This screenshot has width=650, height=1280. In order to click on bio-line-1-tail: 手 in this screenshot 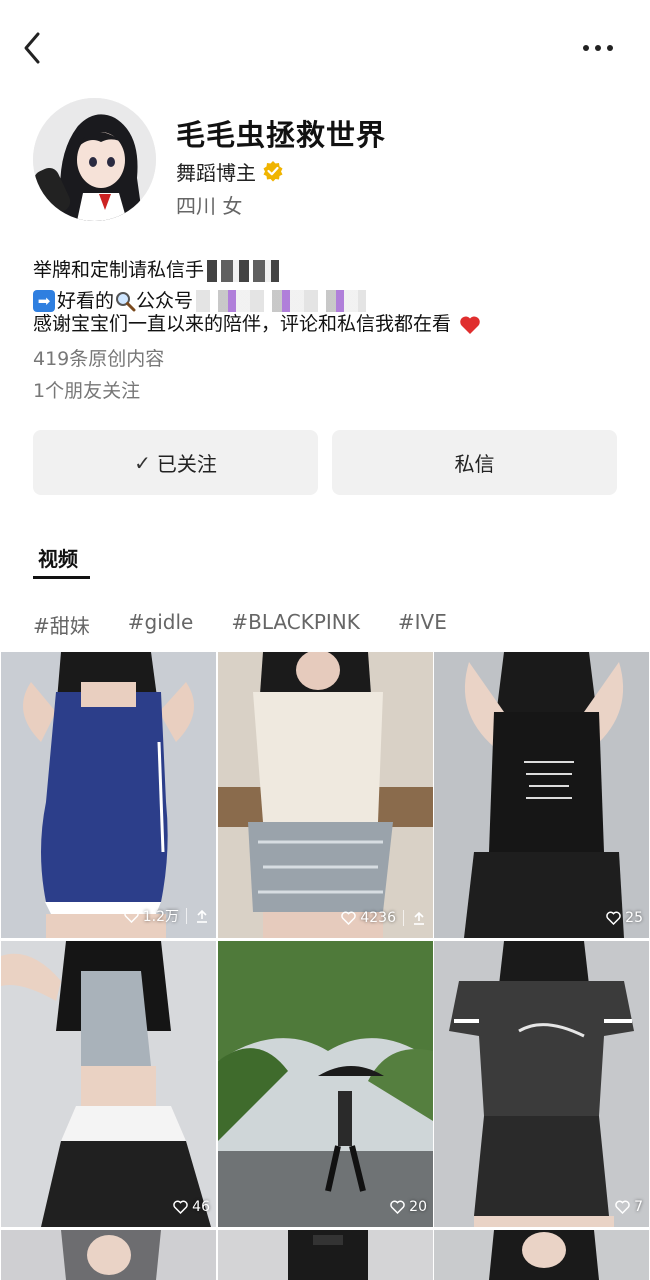, I will do `click(195, 270)`.